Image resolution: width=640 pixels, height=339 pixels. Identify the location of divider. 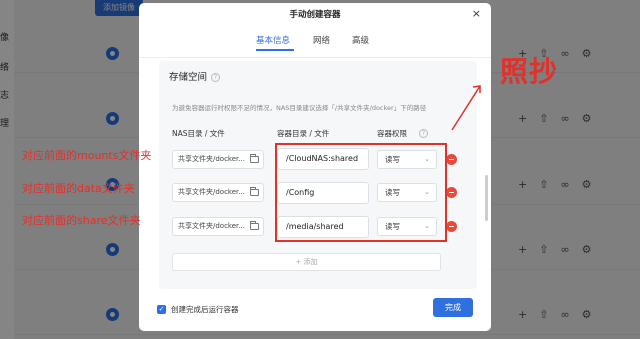
(315, 57).